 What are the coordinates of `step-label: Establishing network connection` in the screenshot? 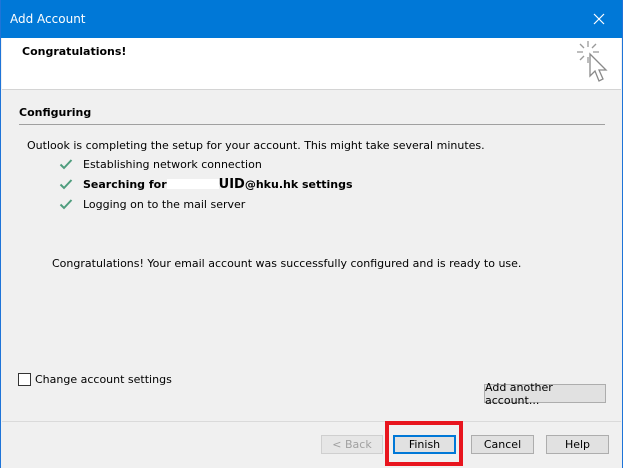 It's located at (172, 164).